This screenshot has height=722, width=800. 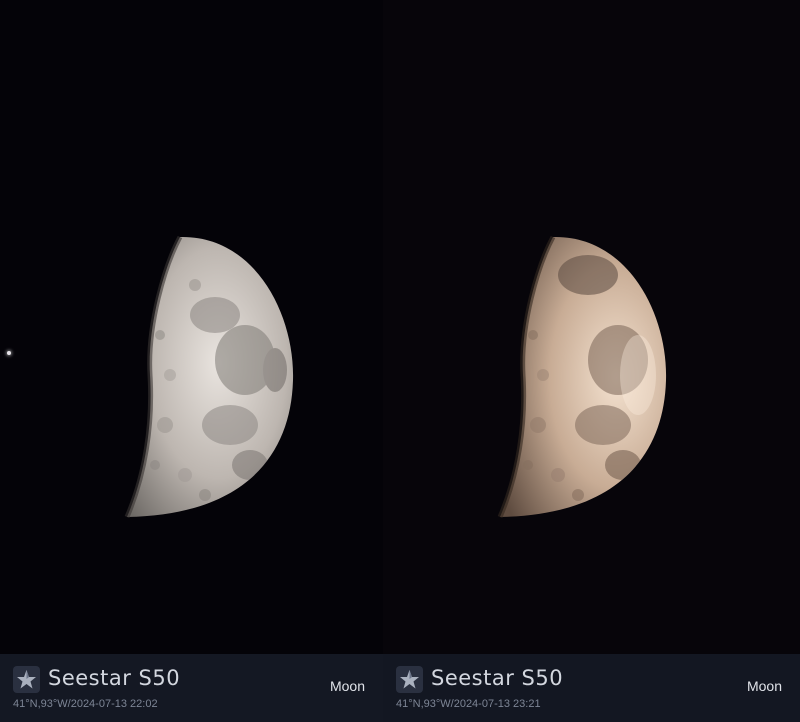 I want to click on location-timestamp: 41°N,93°W/2024-07-13 22:02, so click(x=85, y=704).